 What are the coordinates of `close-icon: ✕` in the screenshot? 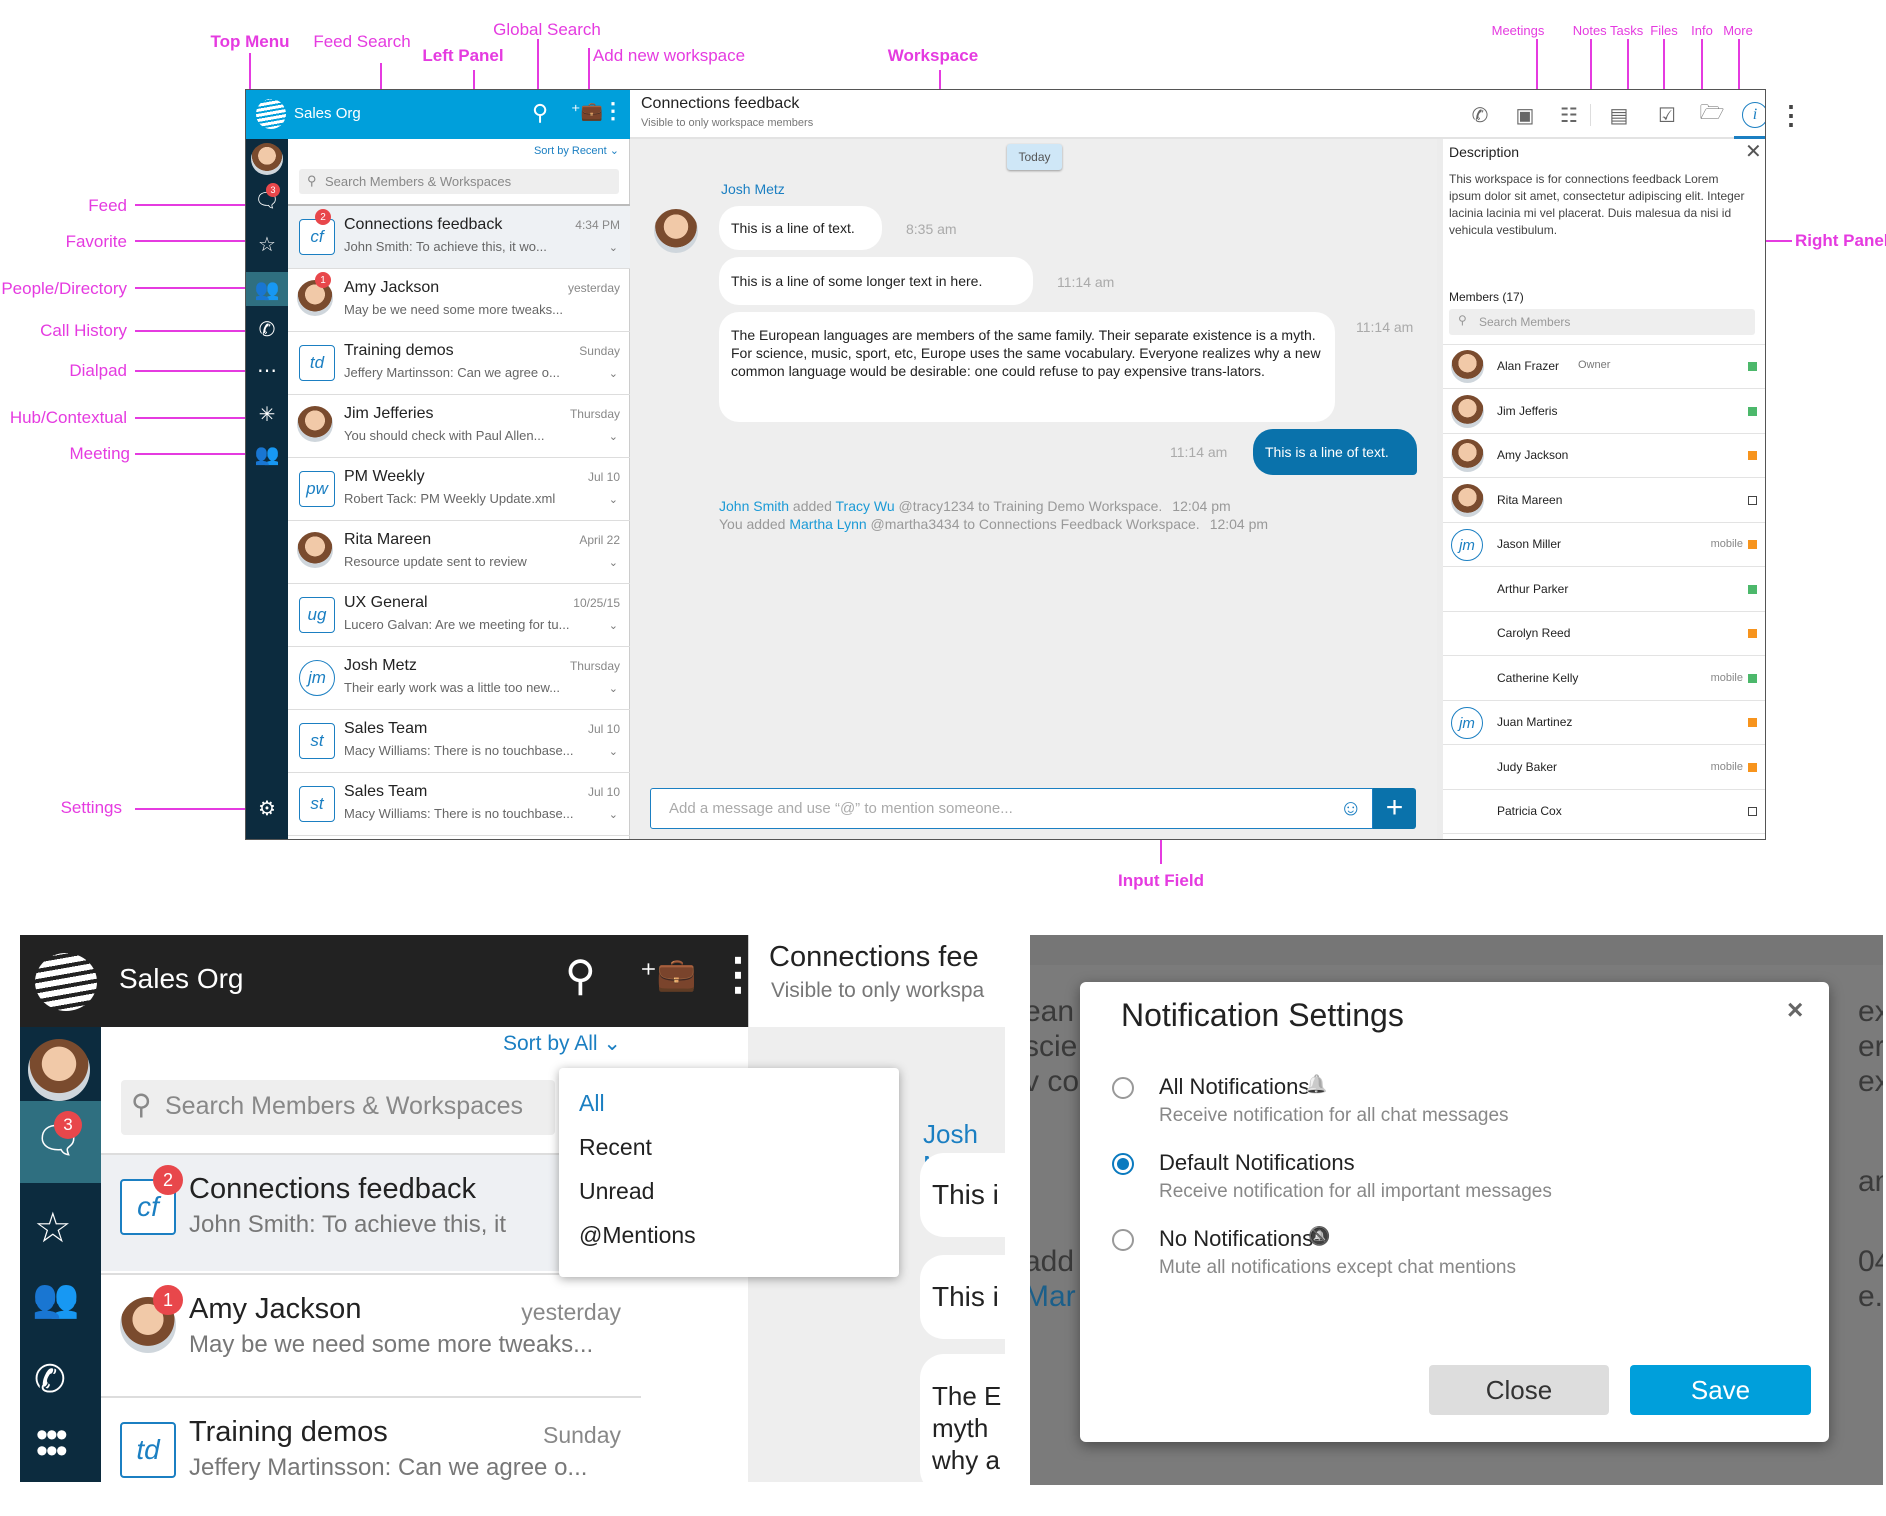 It's located at (1753, 151).